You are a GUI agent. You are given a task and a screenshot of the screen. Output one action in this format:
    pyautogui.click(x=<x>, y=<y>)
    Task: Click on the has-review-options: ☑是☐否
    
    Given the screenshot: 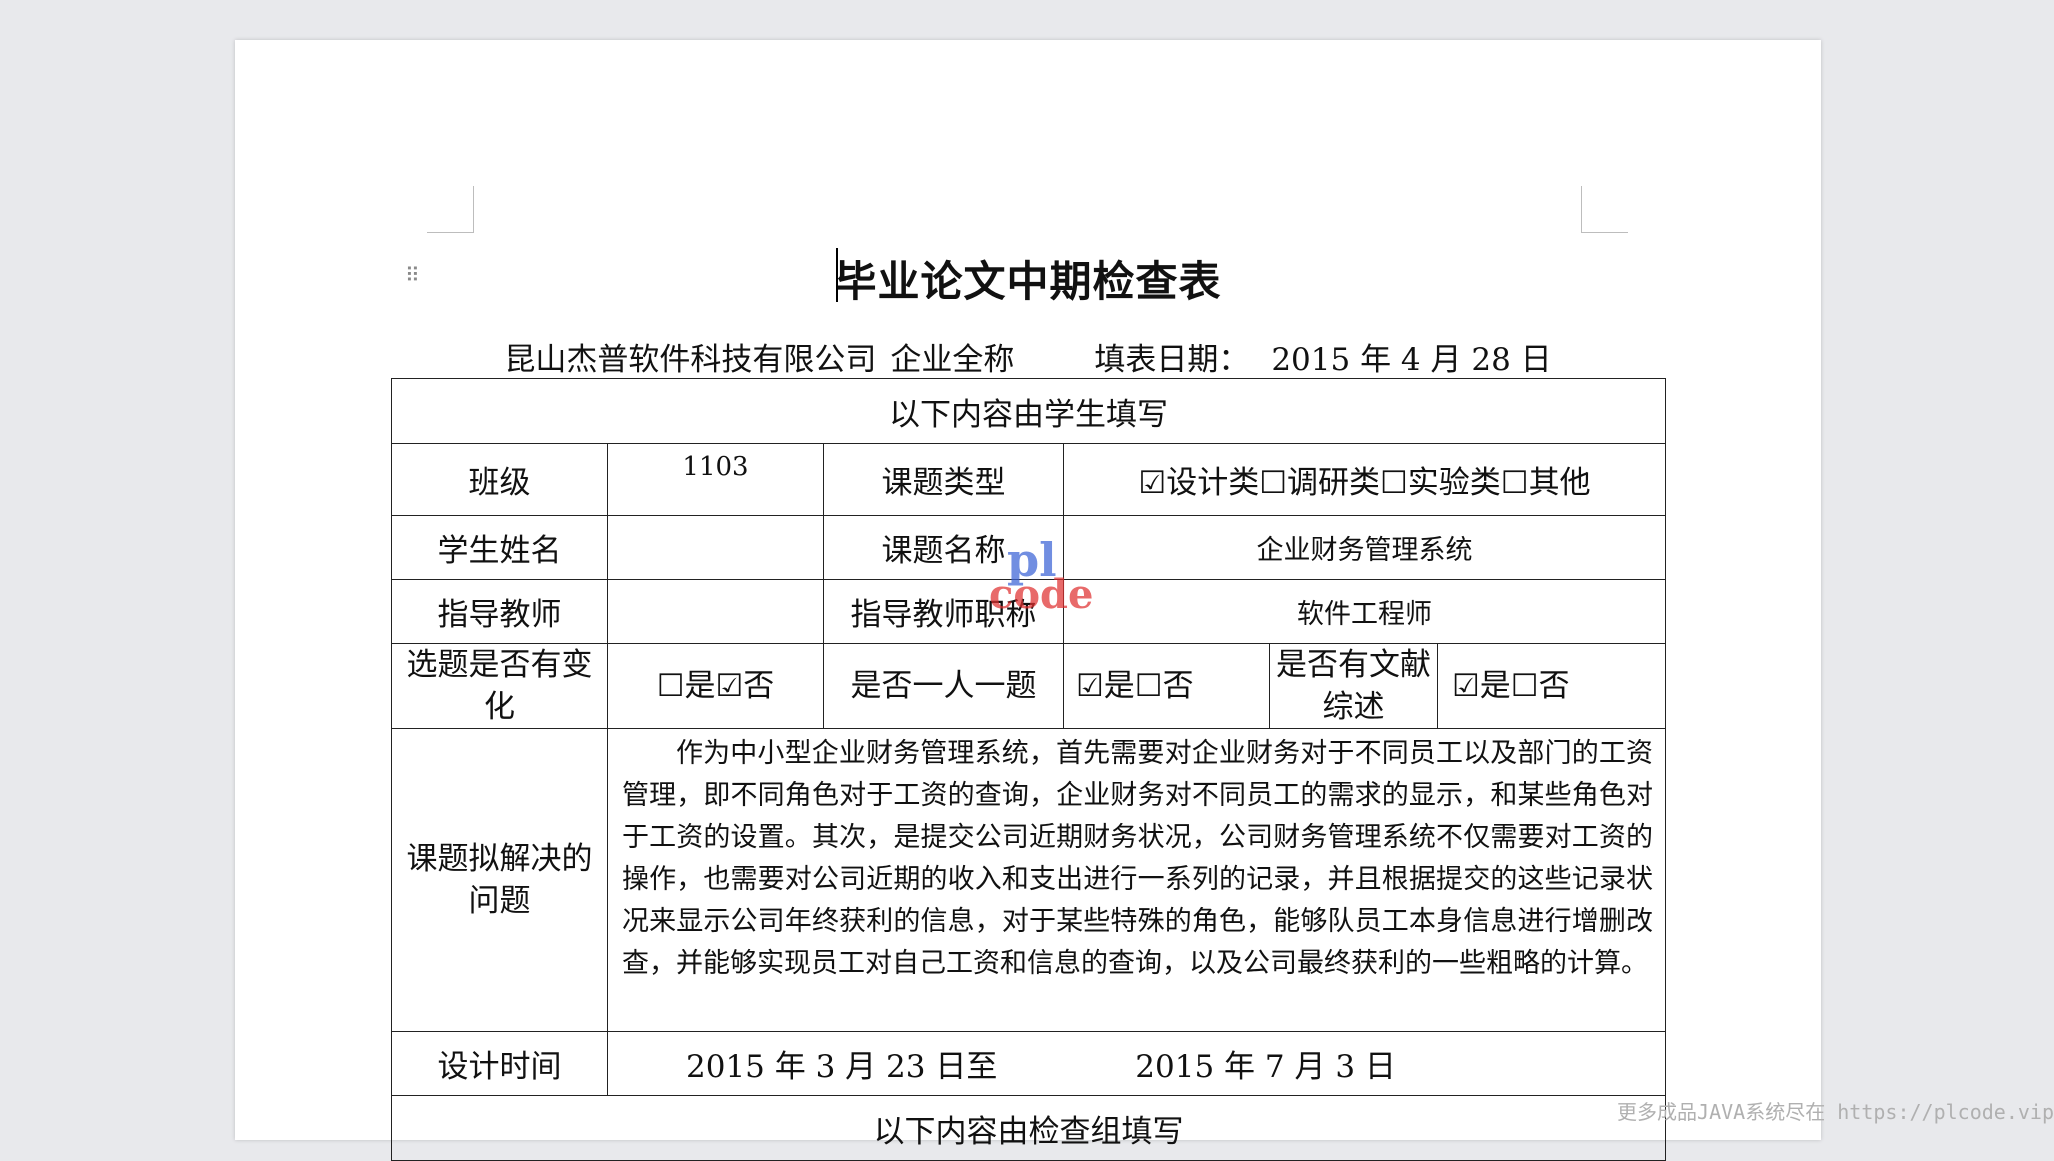 What is the action you would take?
    pyautogui.click(x=1551, y=686)
    